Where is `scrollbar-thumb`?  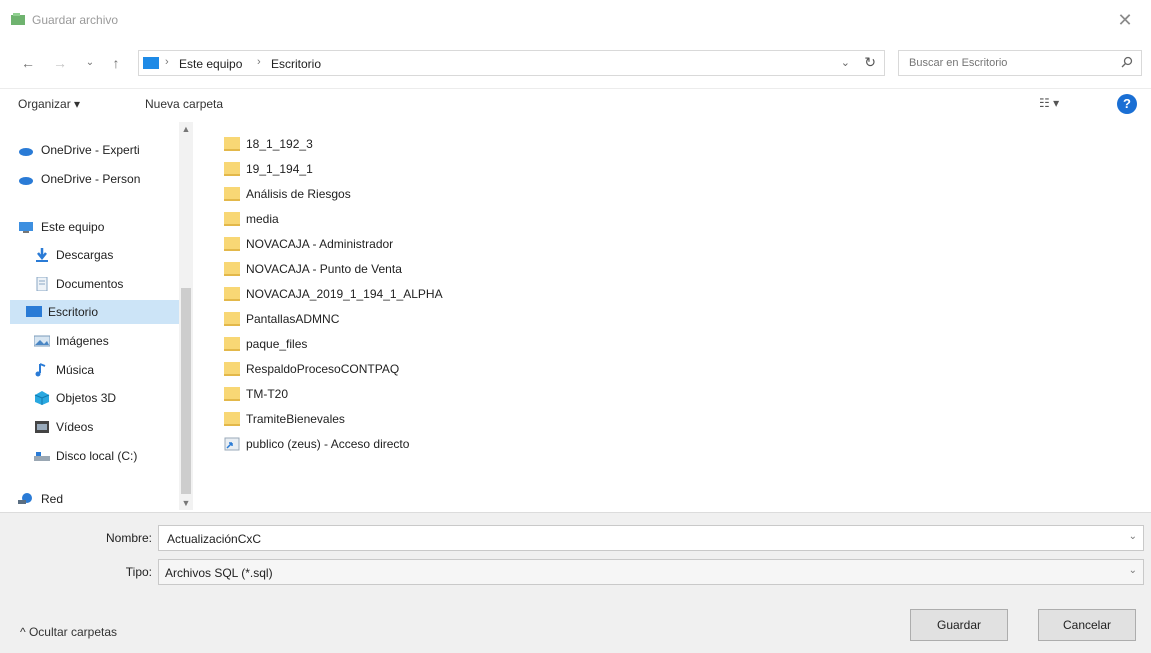
scrollbar-thumb is located at coordinates (186, 391).